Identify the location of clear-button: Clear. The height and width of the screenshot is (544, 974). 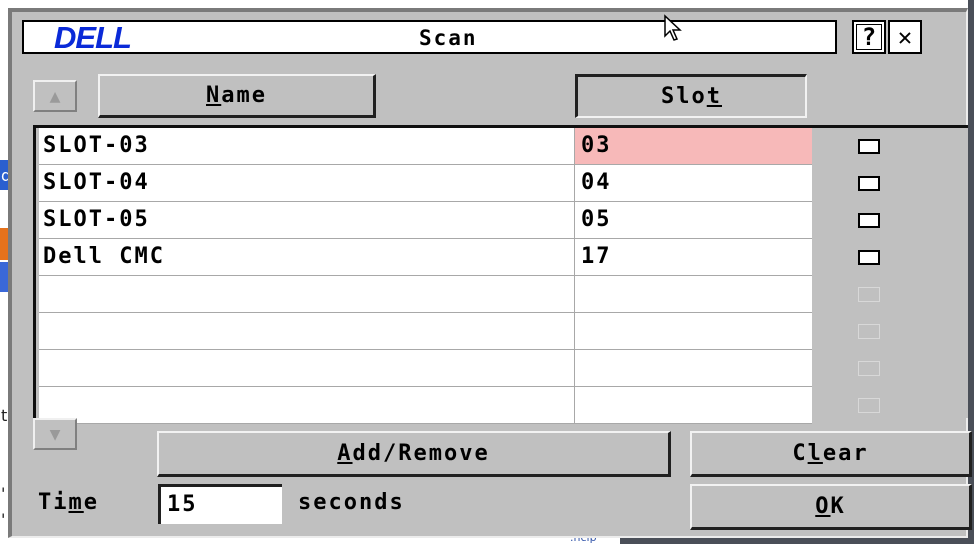
(831, 454).